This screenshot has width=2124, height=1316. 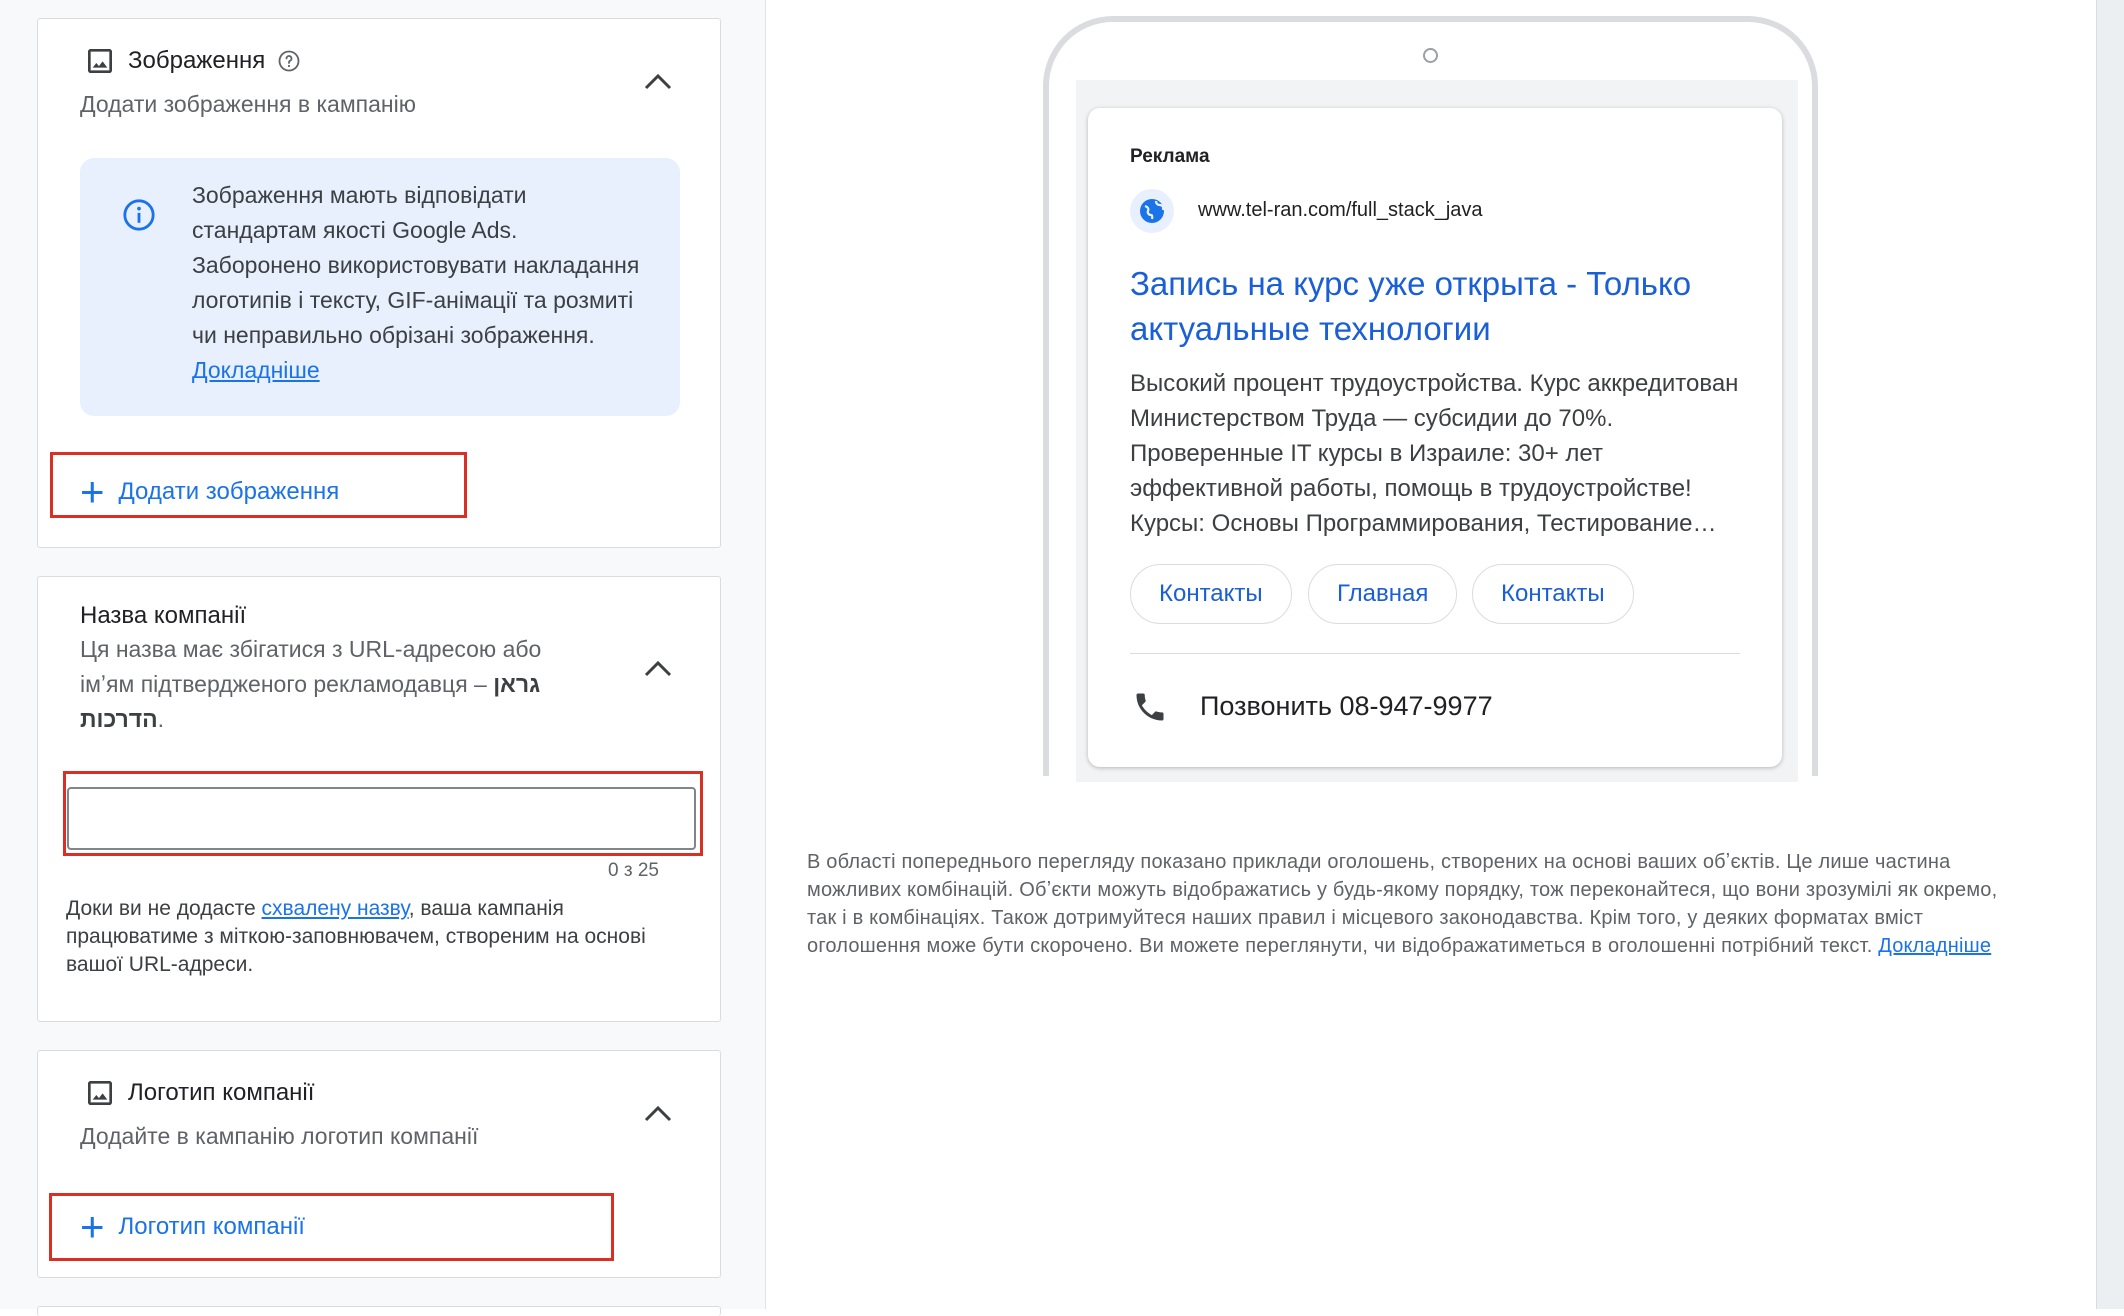 What do you see at coordinates (279, 1136) in the screenshot?
I see `logo-card-subtitle: Додайте в кампанію логотип компанії` at bounding box center [279, 1136].